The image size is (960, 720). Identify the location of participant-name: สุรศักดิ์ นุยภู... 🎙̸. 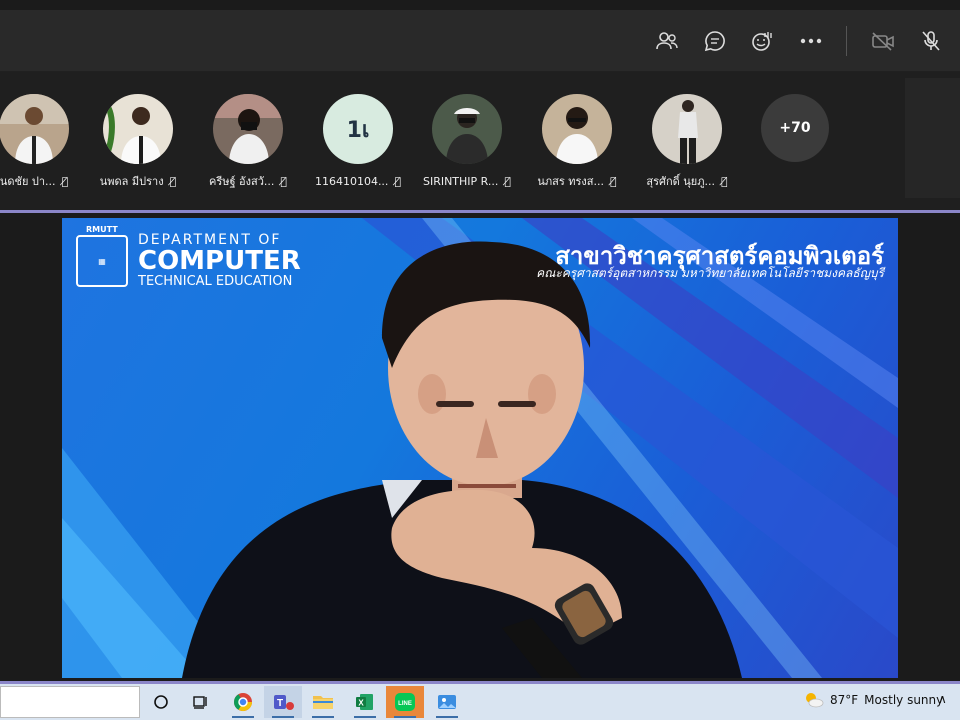
(687, 181).